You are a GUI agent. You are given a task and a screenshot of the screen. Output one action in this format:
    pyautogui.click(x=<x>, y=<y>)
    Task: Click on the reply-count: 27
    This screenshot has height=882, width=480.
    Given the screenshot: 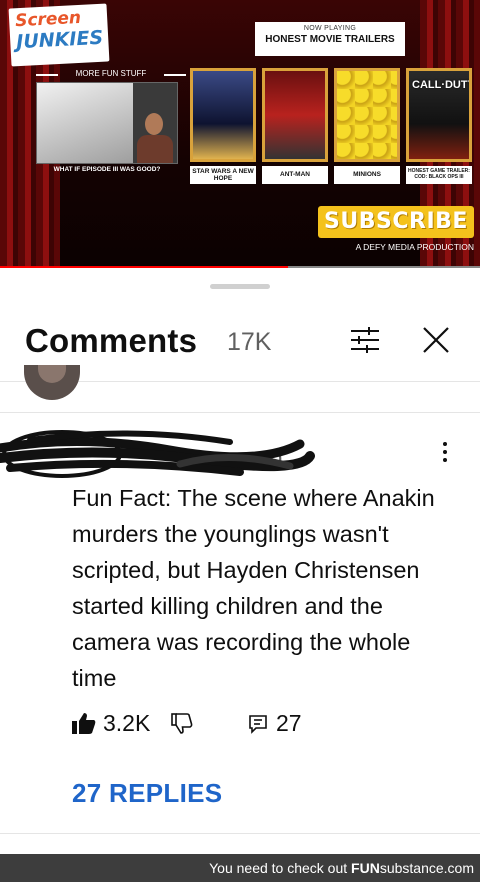 What is the action you would take?
    pyautogui.click(x=289, y=723)
    